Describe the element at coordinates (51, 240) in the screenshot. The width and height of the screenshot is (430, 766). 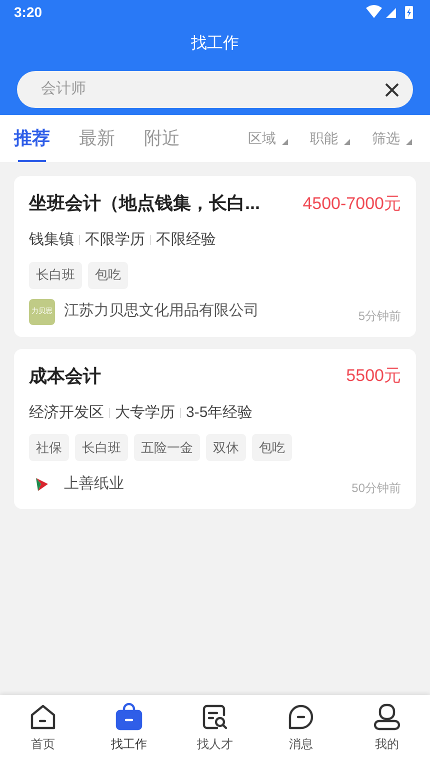
I see `job-requirement: 钱集镇` at that location.